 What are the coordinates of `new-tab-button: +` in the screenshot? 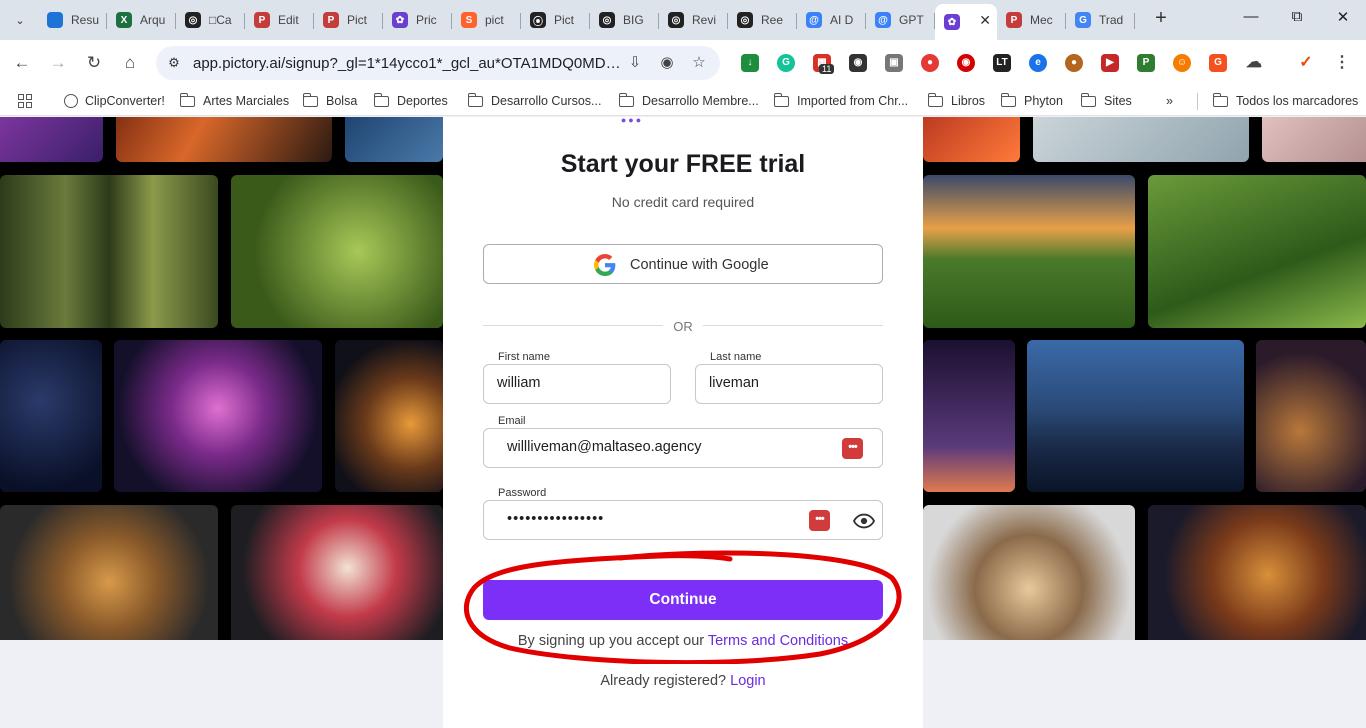 It's located at (1161, 19).